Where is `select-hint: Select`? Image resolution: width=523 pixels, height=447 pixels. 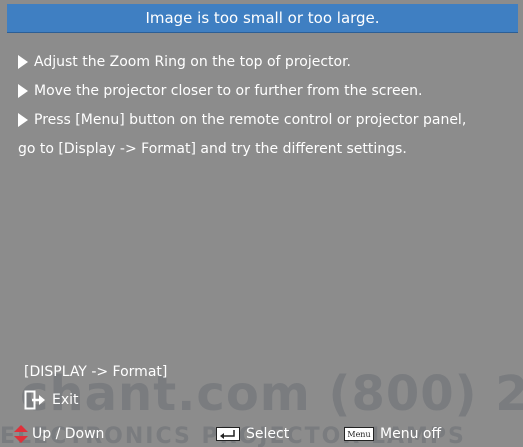
select-hint: Select is located at coordinates (252, 434).